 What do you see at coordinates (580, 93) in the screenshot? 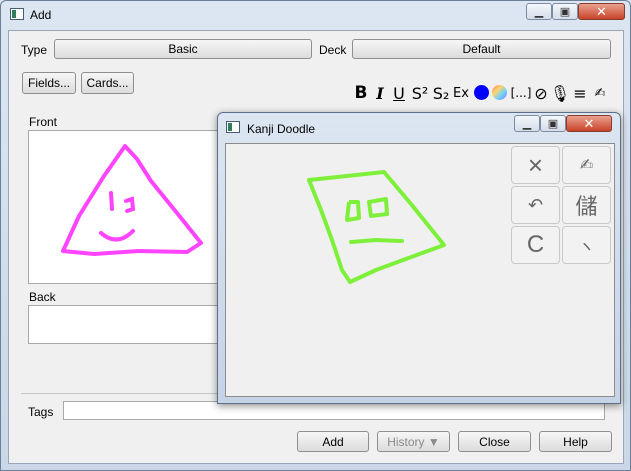
I see `more-options-icon: ≡` at bounding box center [580, 93].